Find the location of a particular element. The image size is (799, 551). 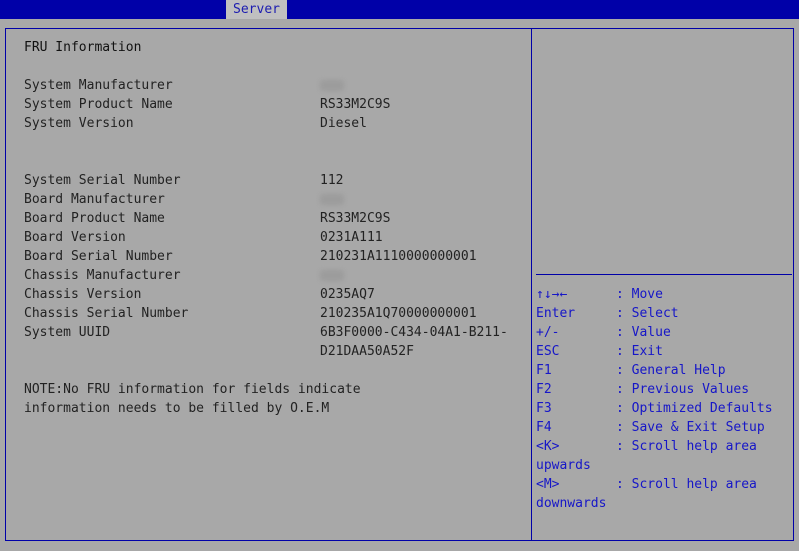

field-value-chassis-version: 0235AQ7 is located at coordinates (347, 294).